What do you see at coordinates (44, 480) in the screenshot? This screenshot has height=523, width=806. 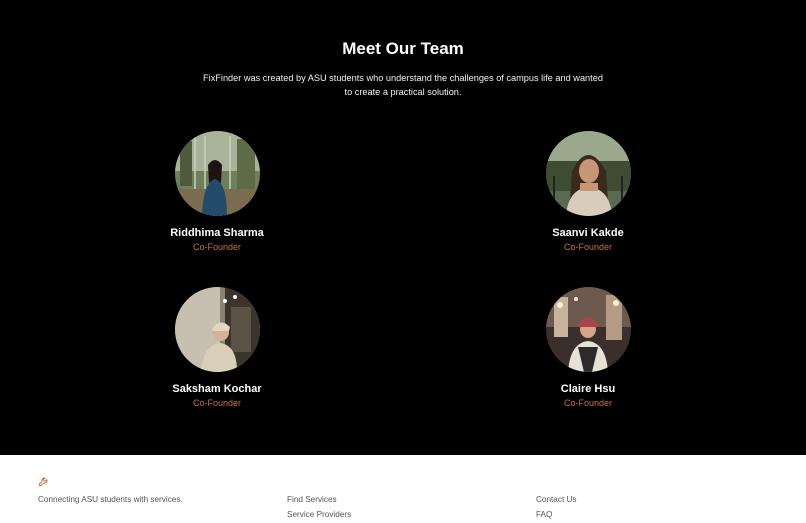 I see `wrench-icon` at bounding box center [44, 480].